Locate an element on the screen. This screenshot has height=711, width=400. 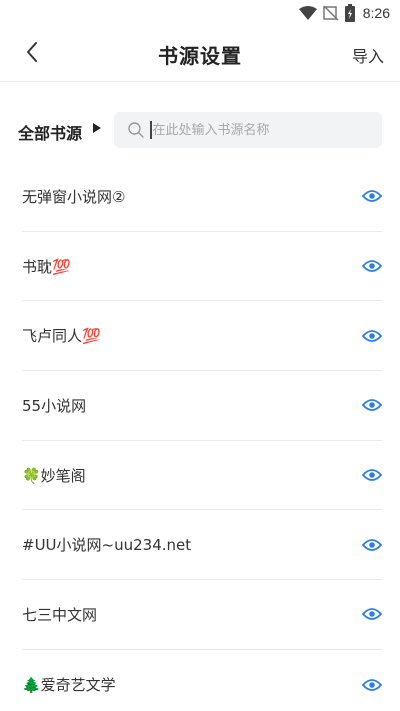
page-title: 书源设置 is located at coordinates (200, 56).